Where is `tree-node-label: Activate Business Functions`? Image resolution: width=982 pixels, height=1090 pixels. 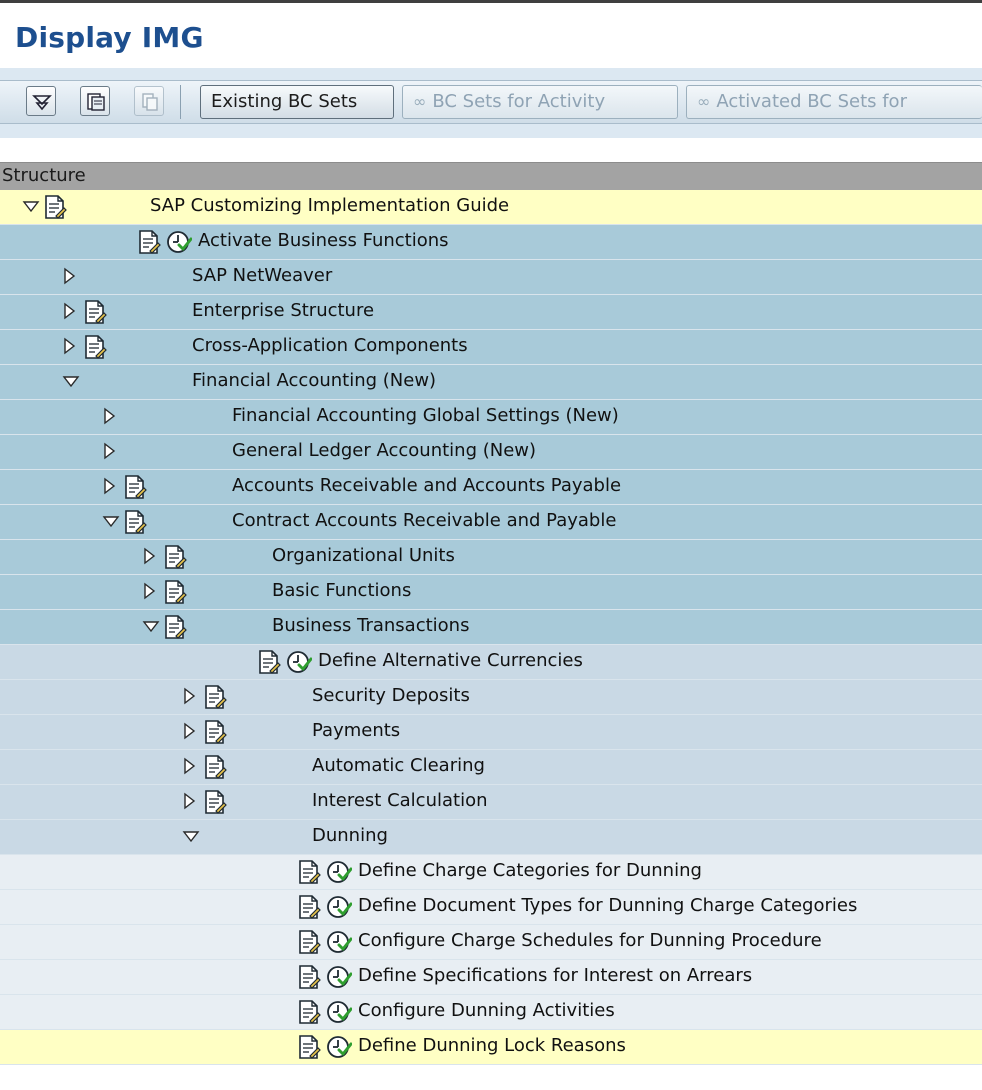
tree-node-label: Activate Business Functions is located at coordinates (323, 240).